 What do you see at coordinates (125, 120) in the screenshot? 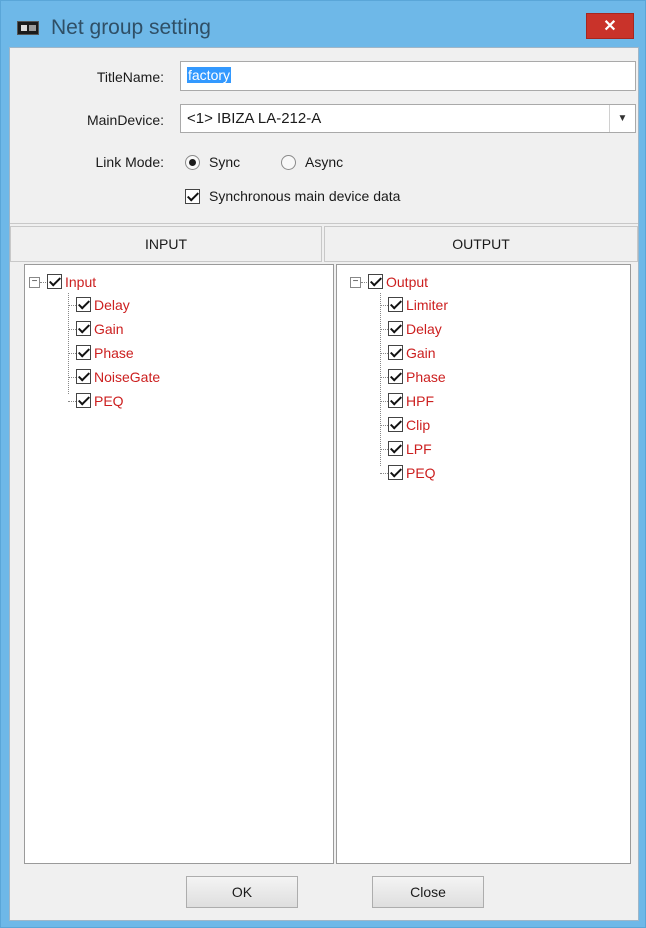
I see `main-device-label: MainDevice:` at bounding box center [125, 120].